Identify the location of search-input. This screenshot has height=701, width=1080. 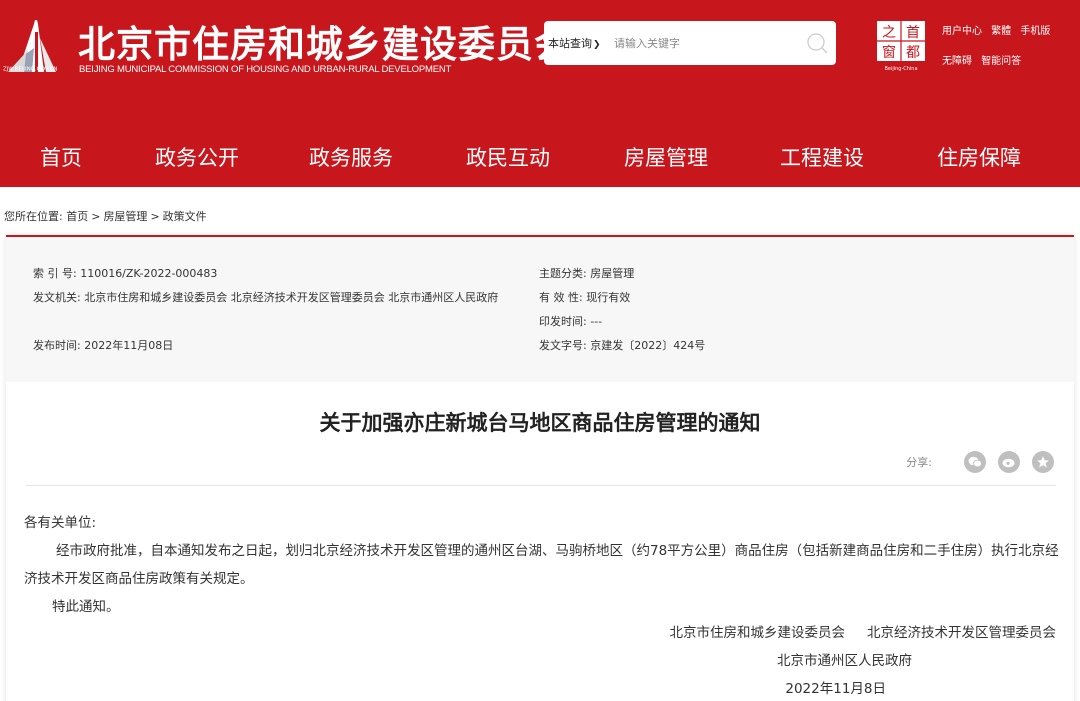
(704, 43).